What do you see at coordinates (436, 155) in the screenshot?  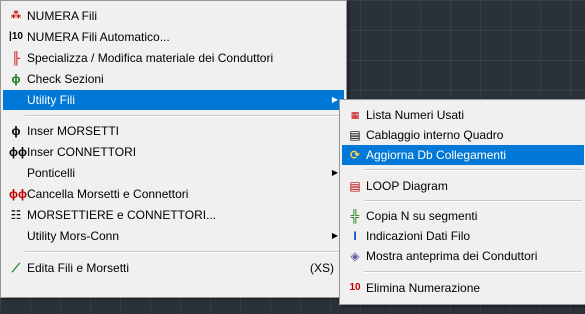 I see `menu-item-label: Aggiorna Db Collegamenti` at bounding box center [436, 155].